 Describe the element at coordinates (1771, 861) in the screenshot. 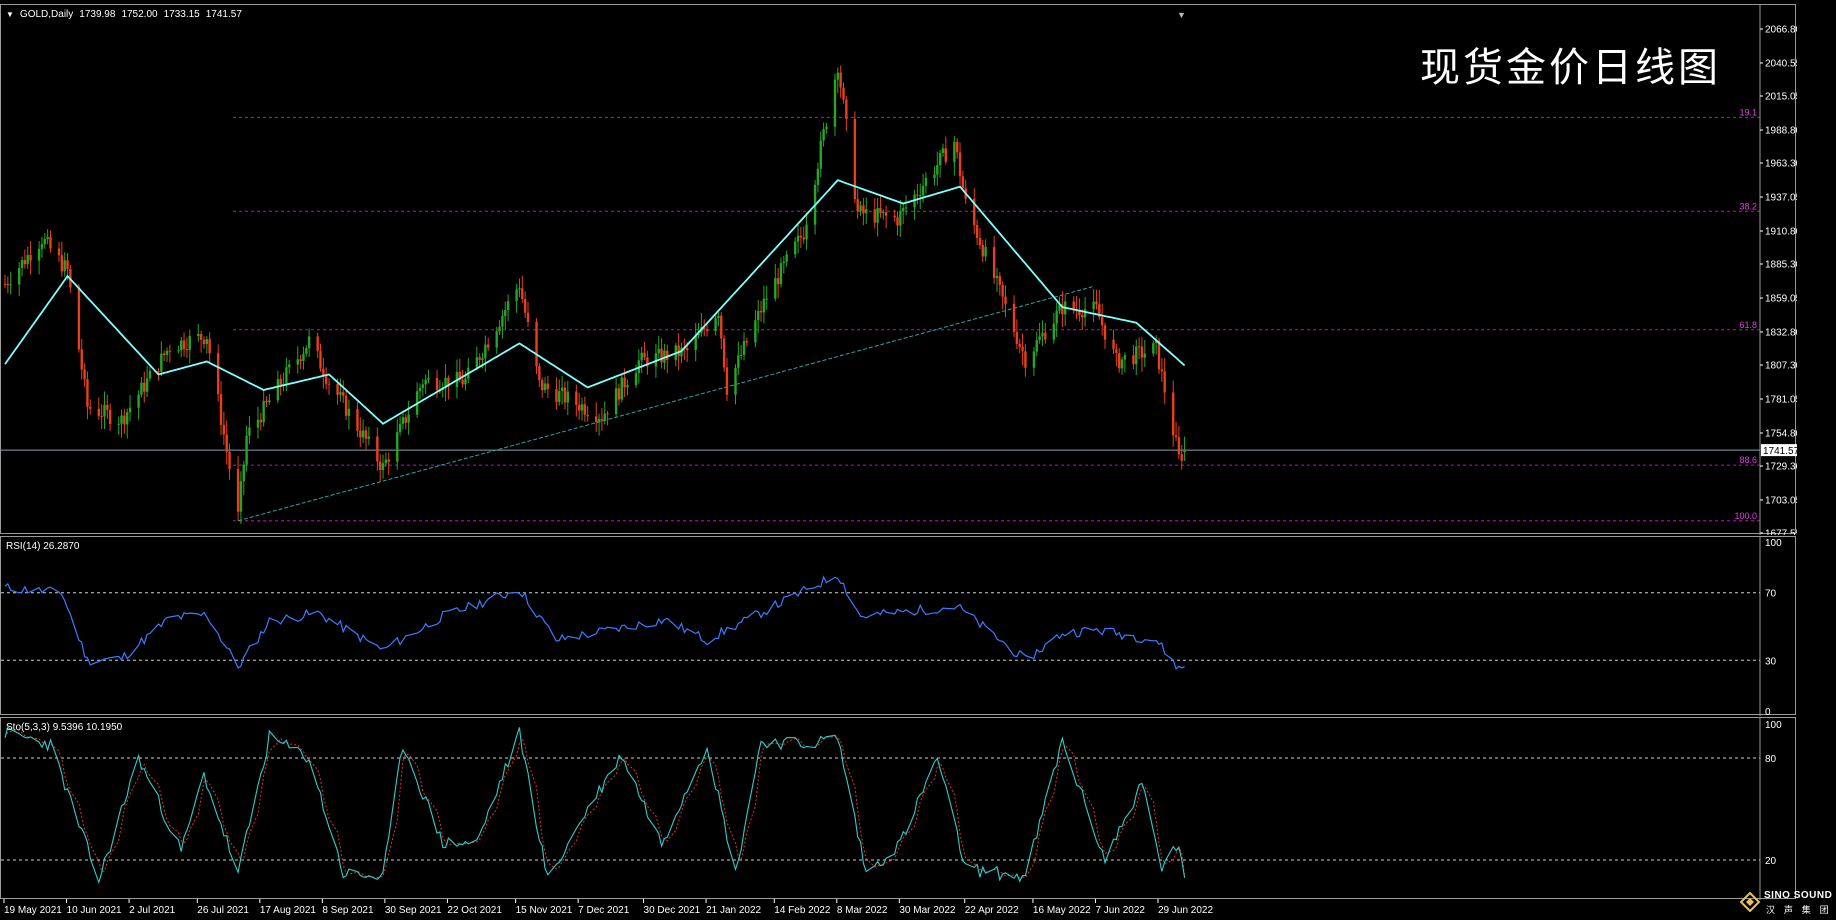

I see `sto-axis-label: 20` at that location.